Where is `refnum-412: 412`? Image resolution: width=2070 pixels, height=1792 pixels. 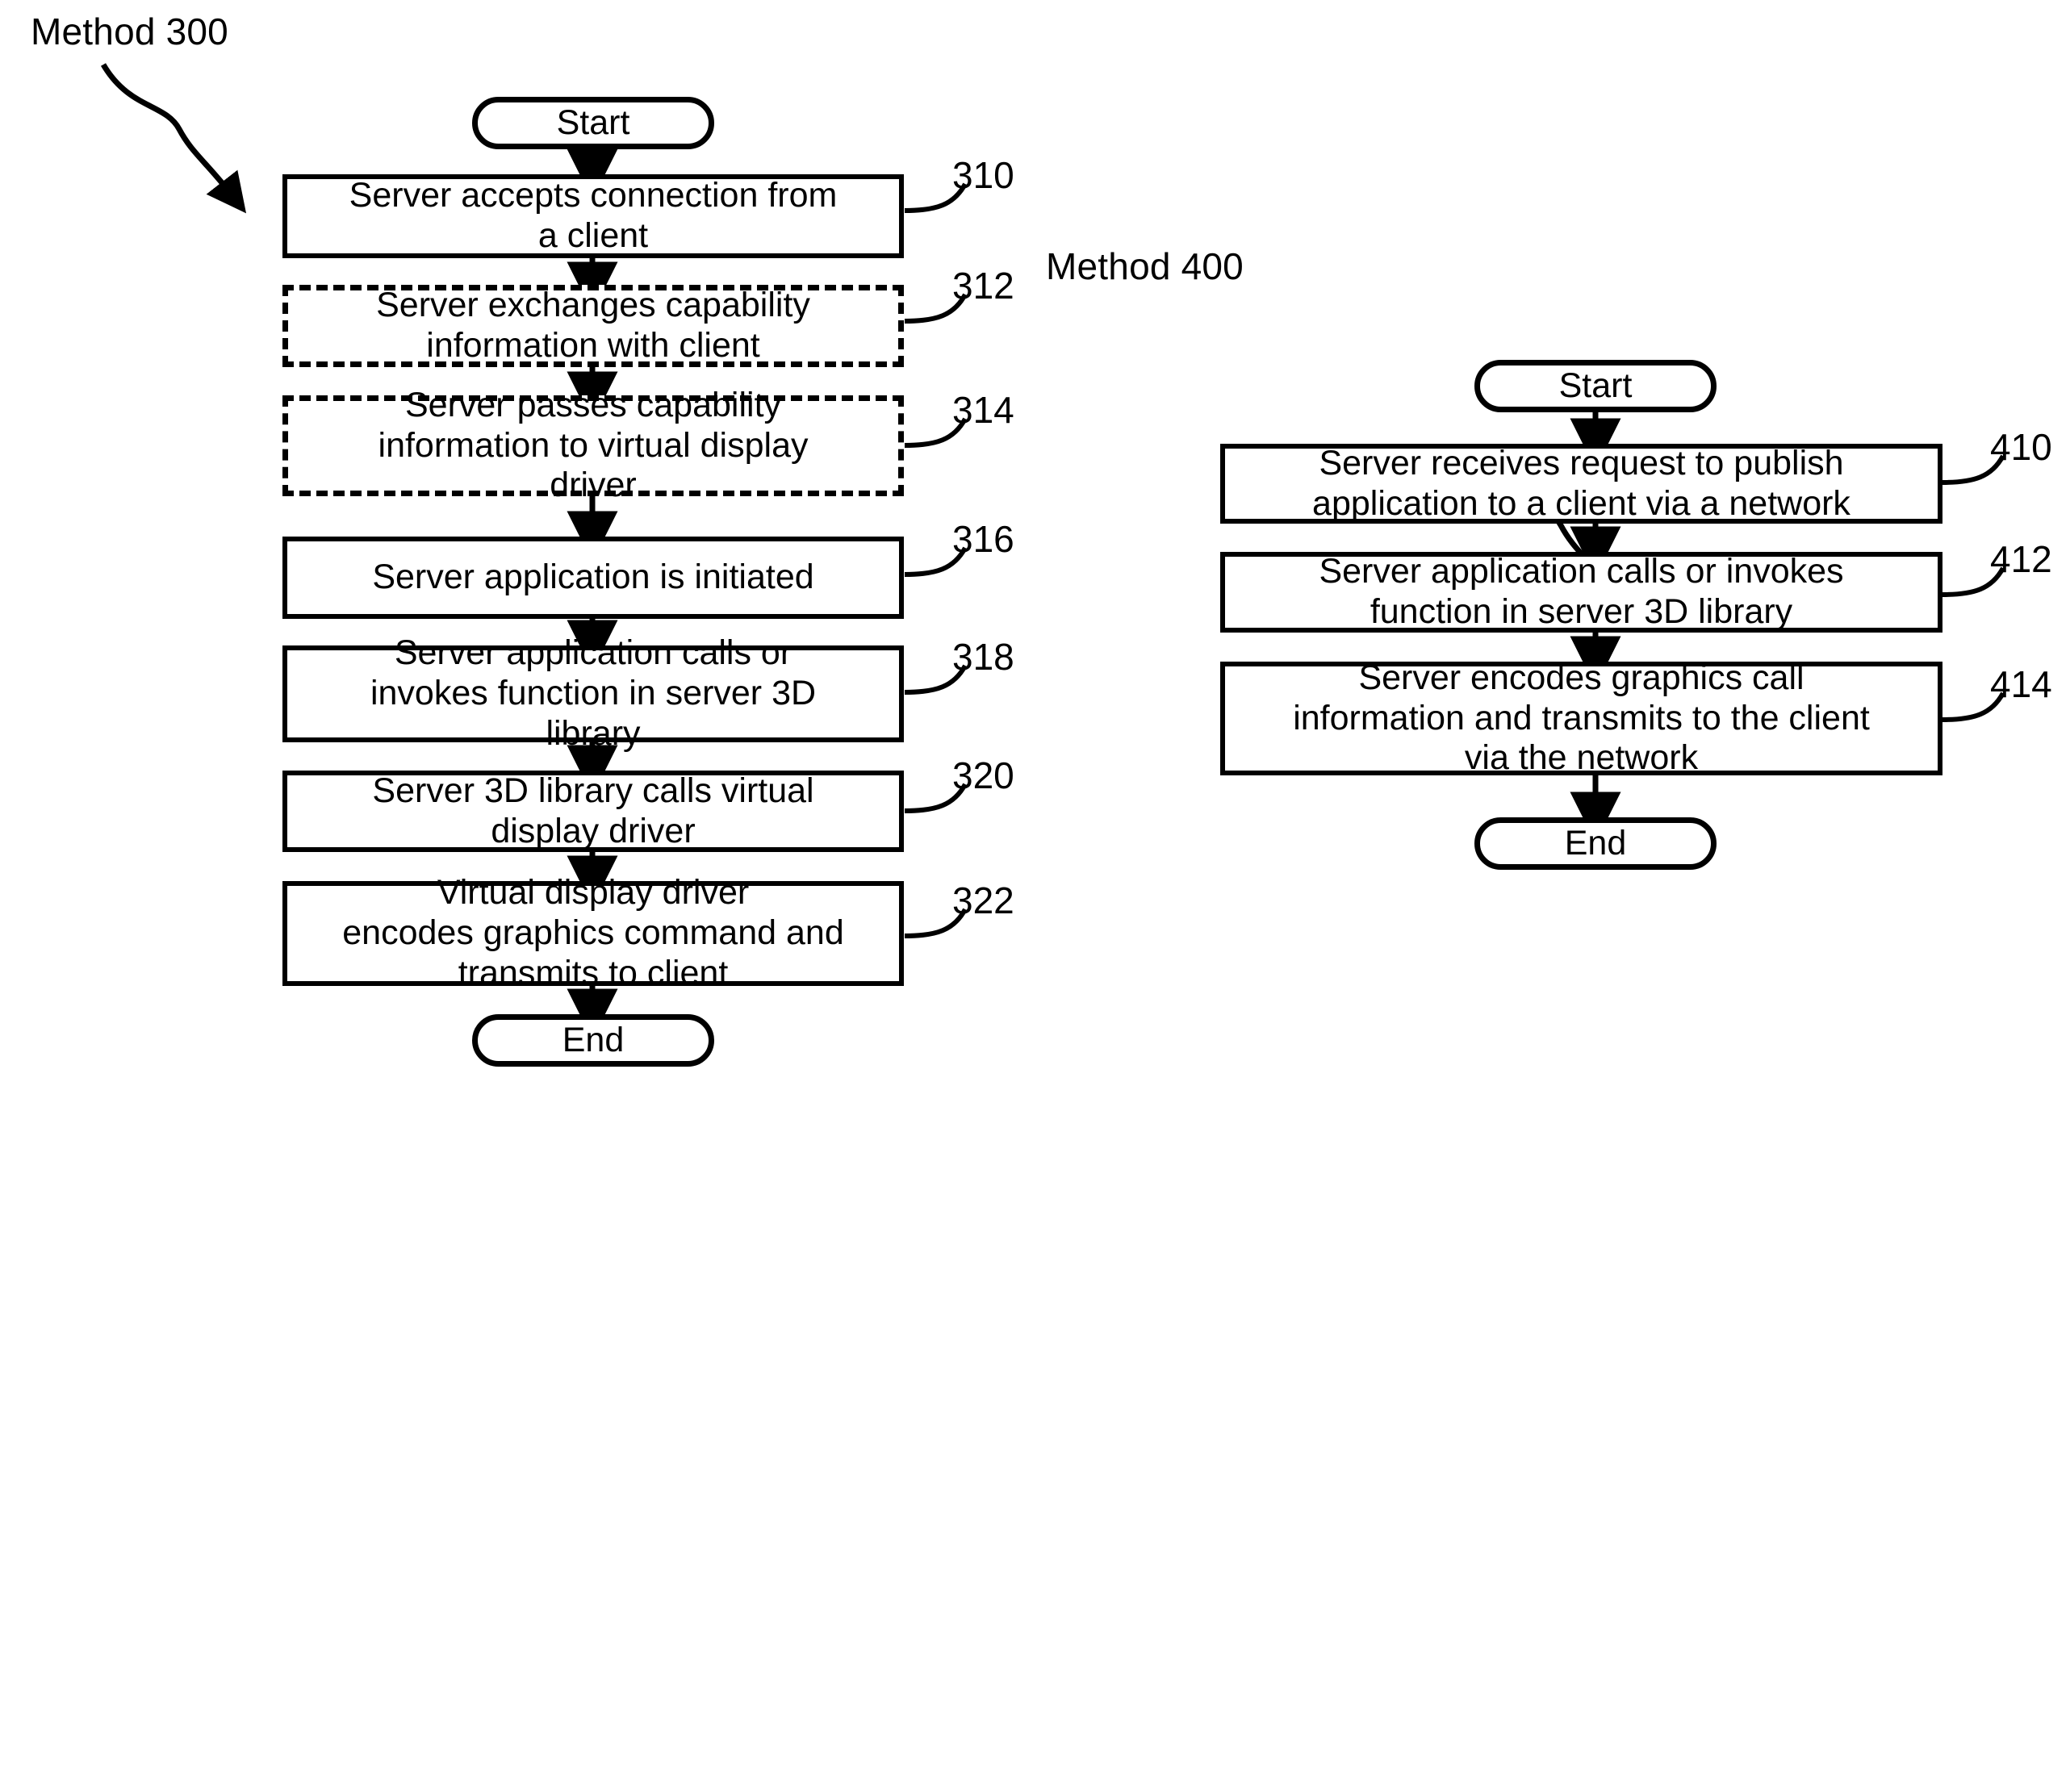
refnum-412: 412 is located at coordinates (2021, 559).